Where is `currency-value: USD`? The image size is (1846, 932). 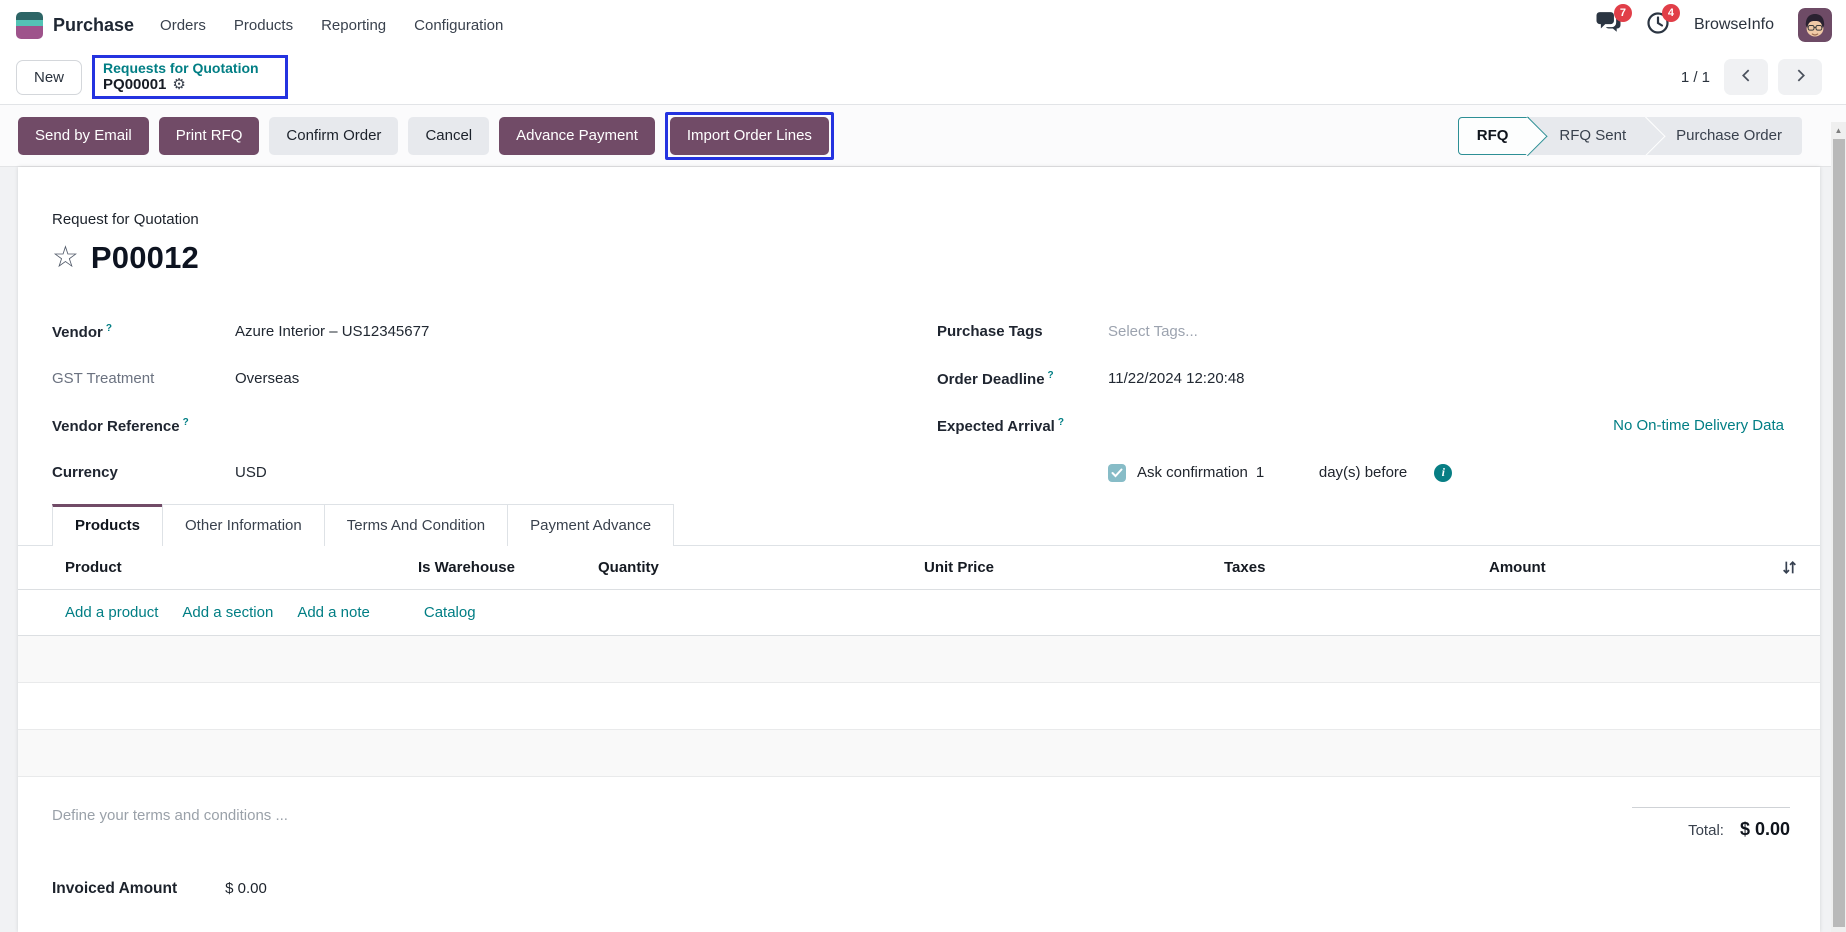 currency-value: USD is located at coordinates (251, 472).